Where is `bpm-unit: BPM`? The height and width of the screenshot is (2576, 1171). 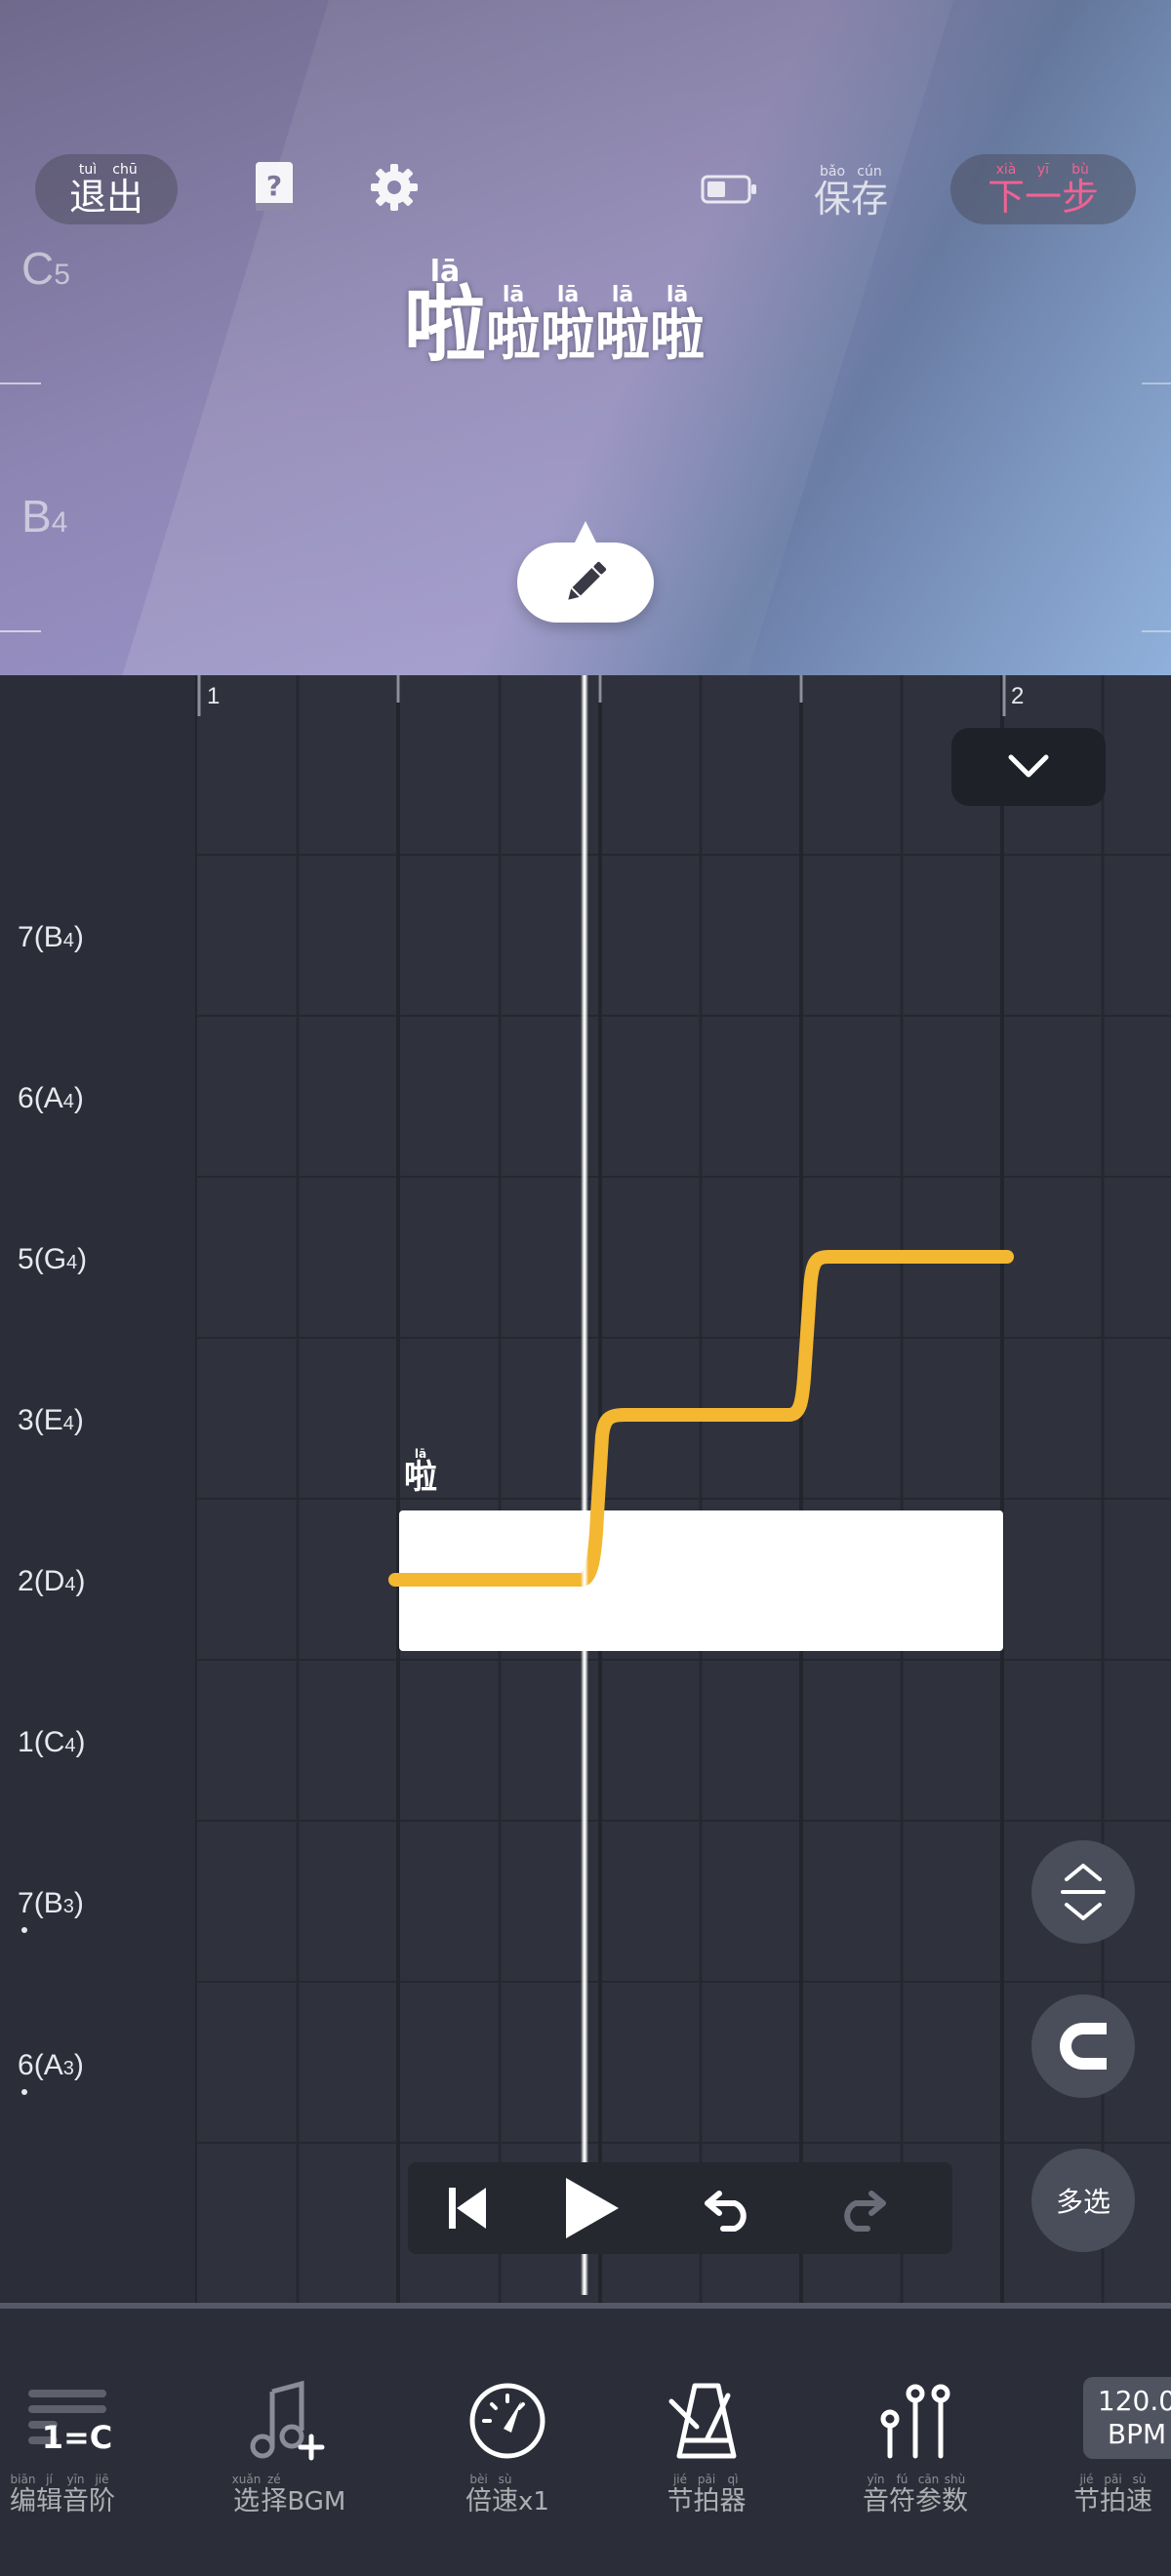 bpm-unit: BPM is located at coordinates (1137, 2434).